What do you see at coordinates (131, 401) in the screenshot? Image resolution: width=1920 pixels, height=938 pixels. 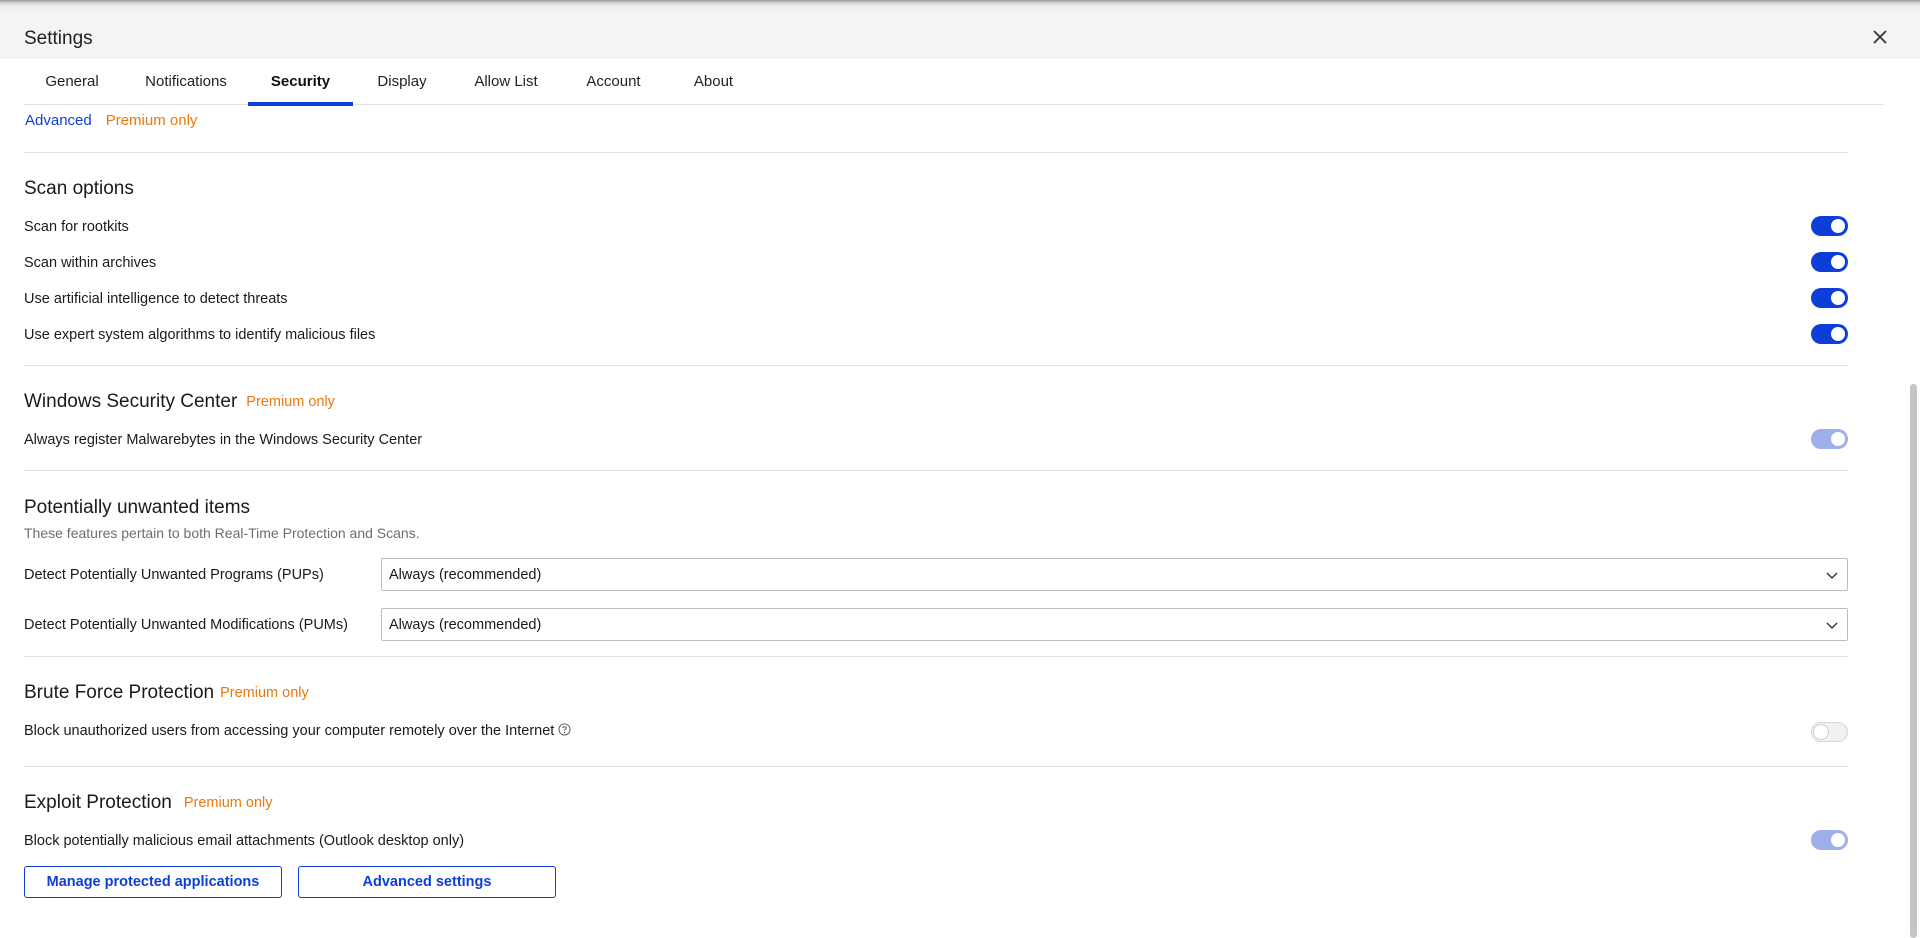 I see `wsc-heading-text: Windows Security Center` at bounding box center [131, 401].